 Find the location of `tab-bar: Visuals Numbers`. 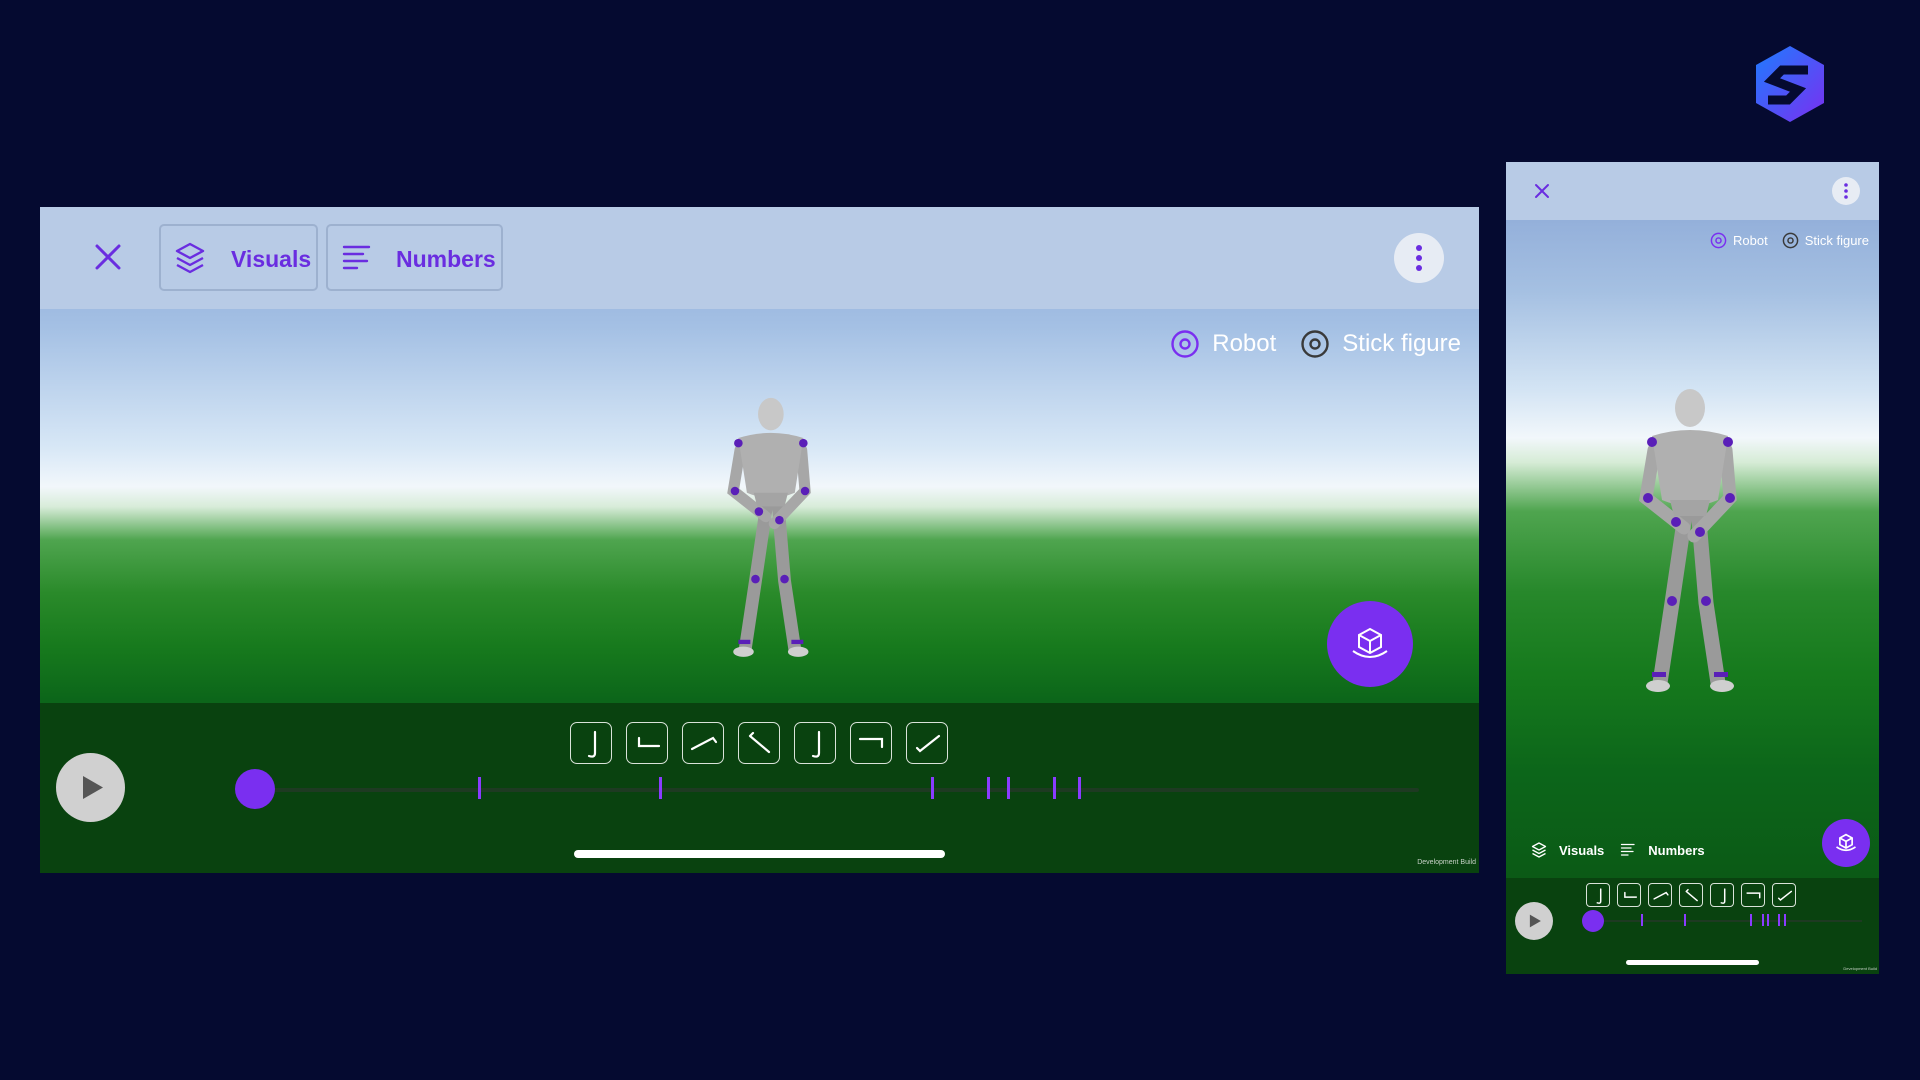

tab-bar: Visuals Numbers is located at coordinates (1626, 850).